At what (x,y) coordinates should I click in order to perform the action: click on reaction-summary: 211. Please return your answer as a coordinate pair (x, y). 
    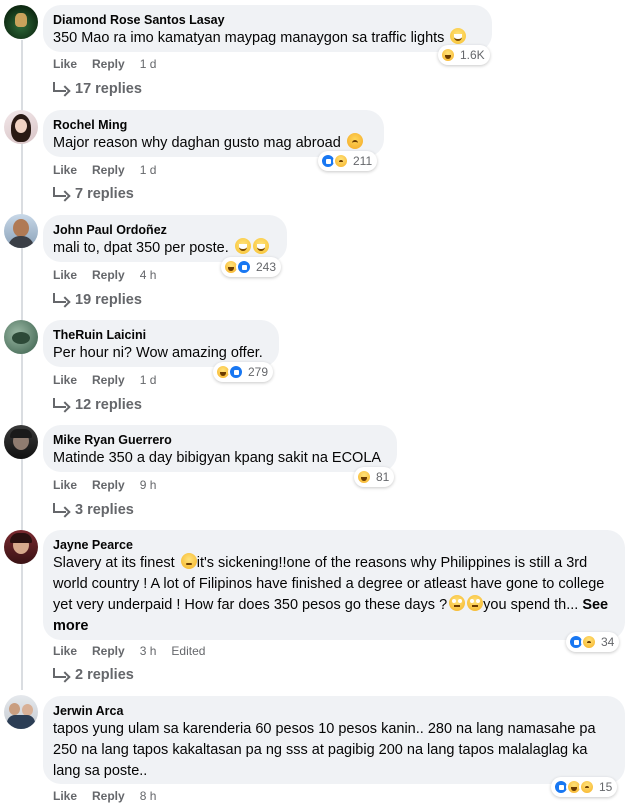
    Looking at the image, I should click on (348, 161).